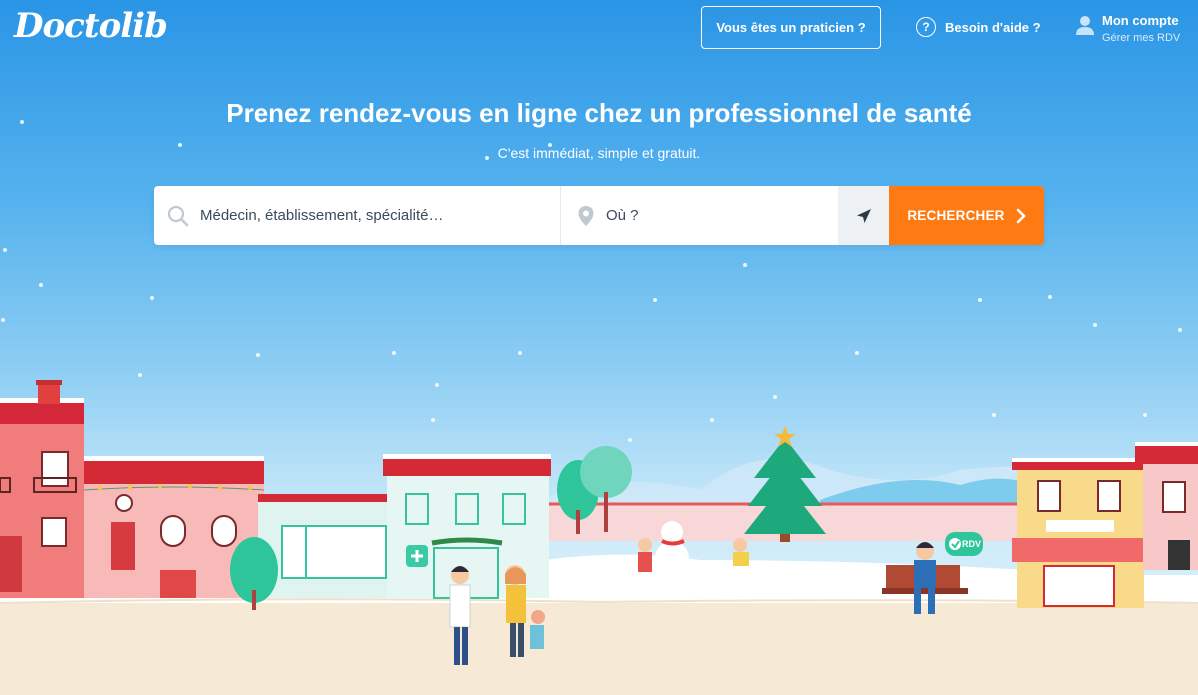 Image resolution: width=1198 pixels, height=695 pixels. Describe the element at coordinates (91, 26) in the screenshot. I see `doctolib-logo: Doctolib` at that location.